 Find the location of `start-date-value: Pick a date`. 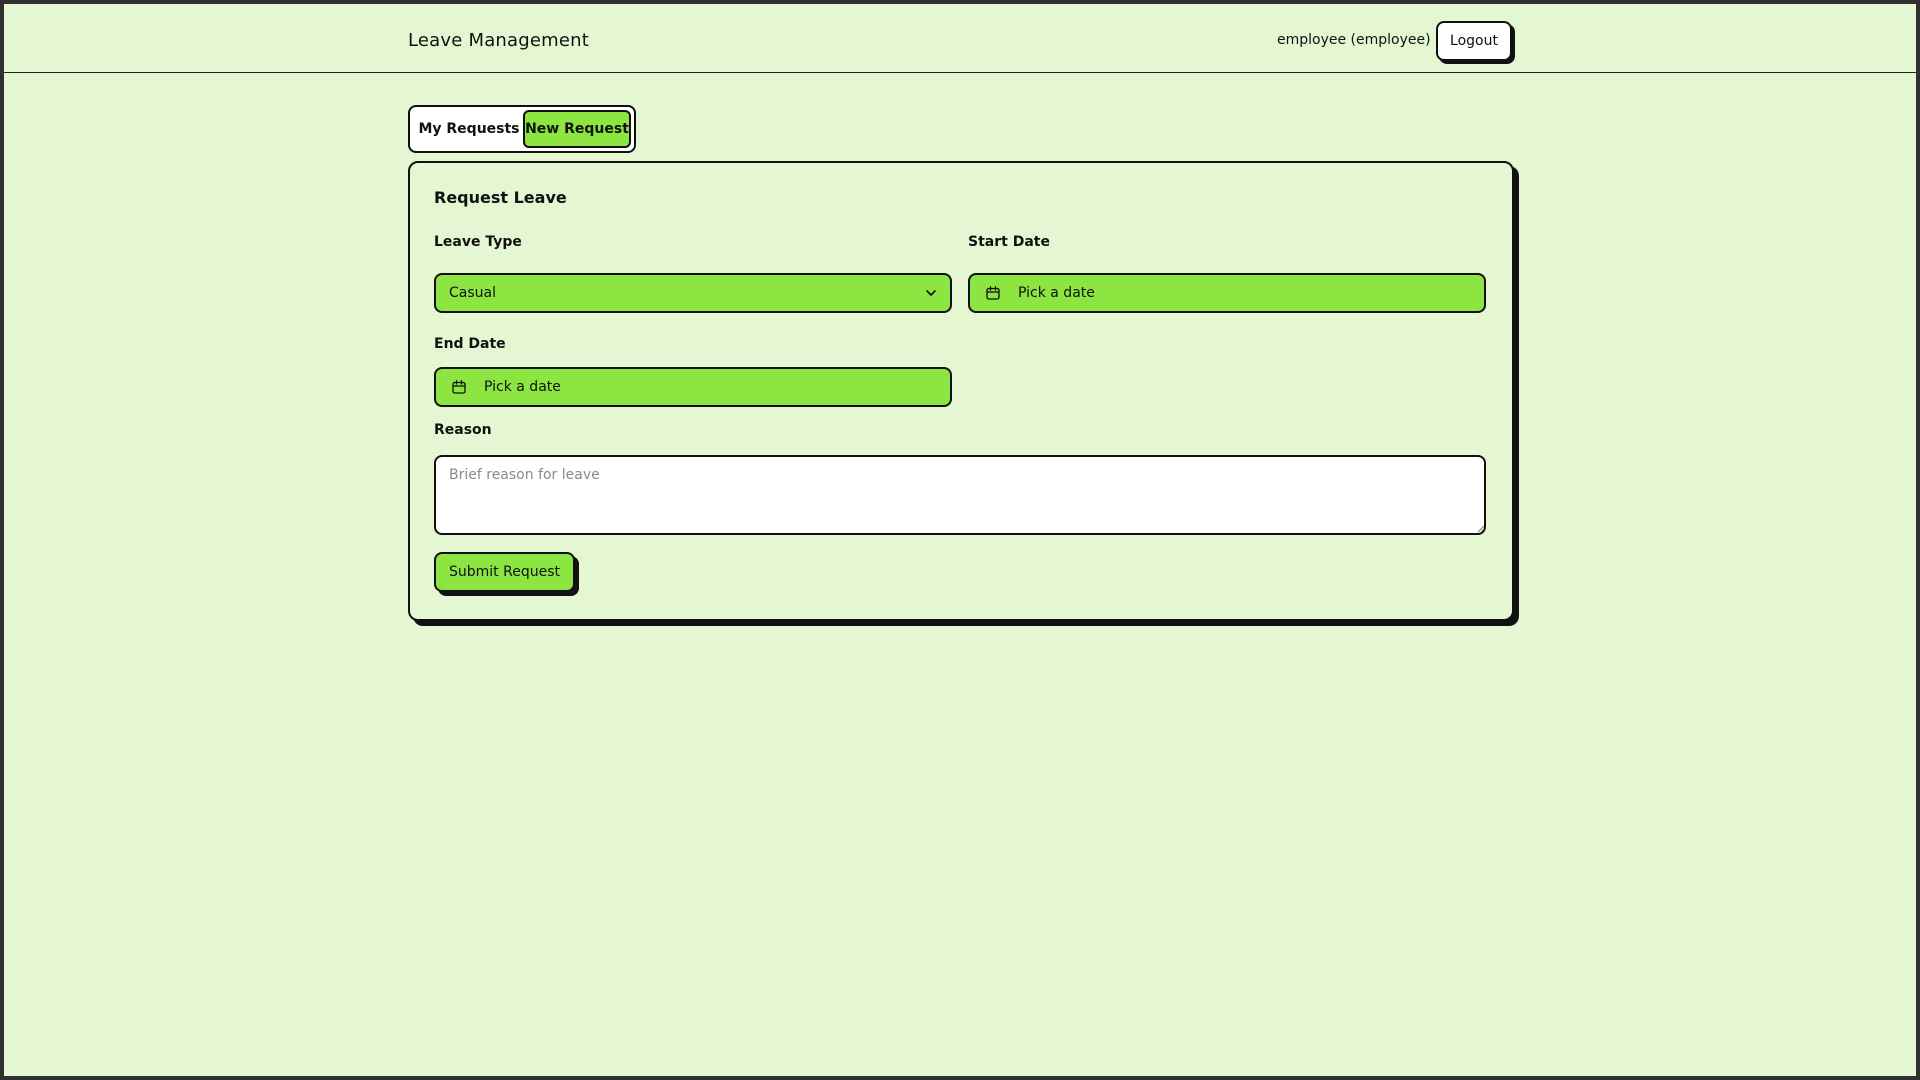

start-date-value: Pick a date is located at coordinates (1056, 293).